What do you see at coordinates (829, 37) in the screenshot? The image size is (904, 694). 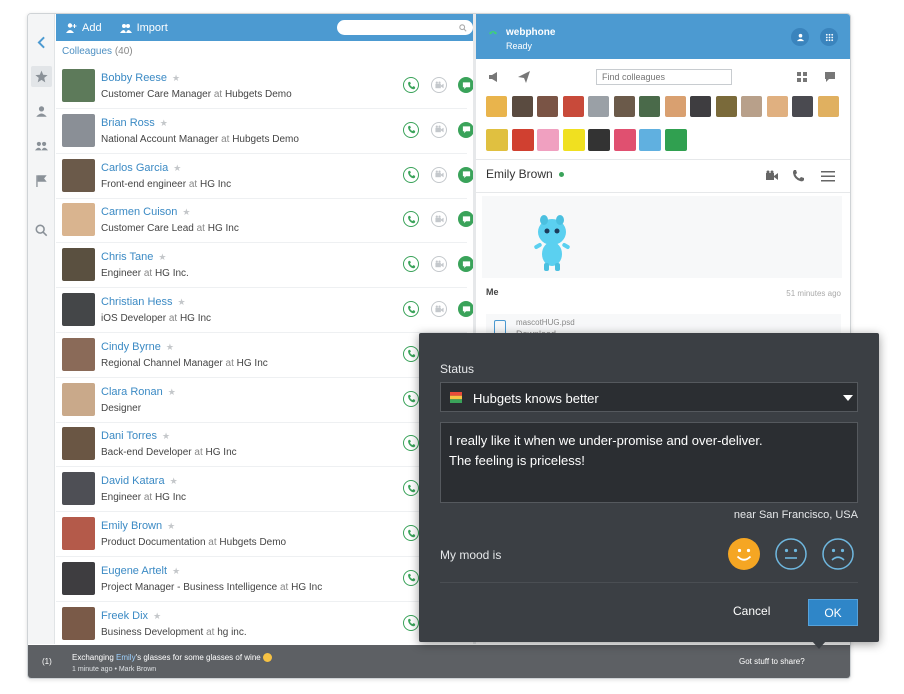 I see `dialpad-button` at bounding box center [829, 37].